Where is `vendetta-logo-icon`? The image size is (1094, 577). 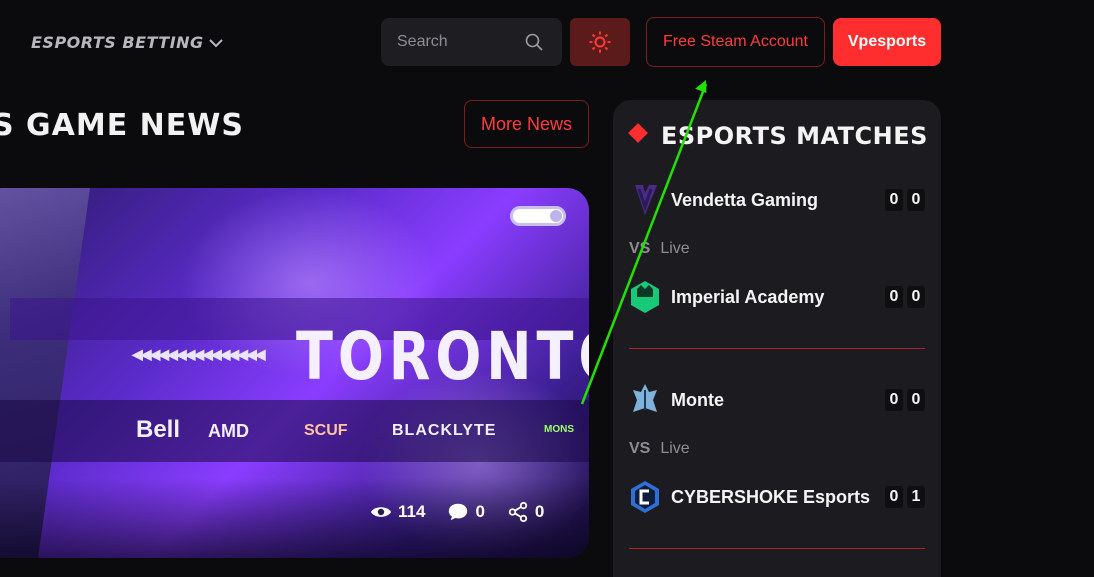
vendetta-logo-icon is located at coordinates (645, 200).